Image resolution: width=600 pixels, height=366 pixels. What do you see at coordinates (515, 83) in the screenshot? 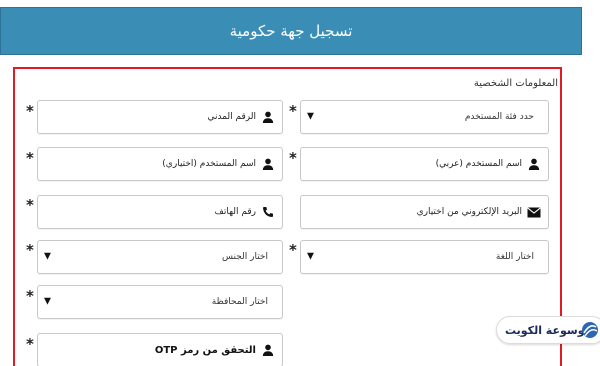
I see `section-label: المعلومات الشخصية` at bounding box center [515, 83].